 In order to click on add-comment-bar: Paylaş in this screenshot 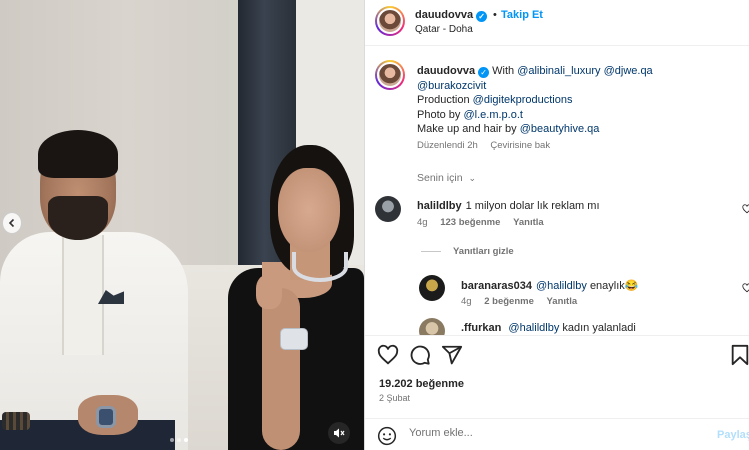, I will do `click(557, 434)`.